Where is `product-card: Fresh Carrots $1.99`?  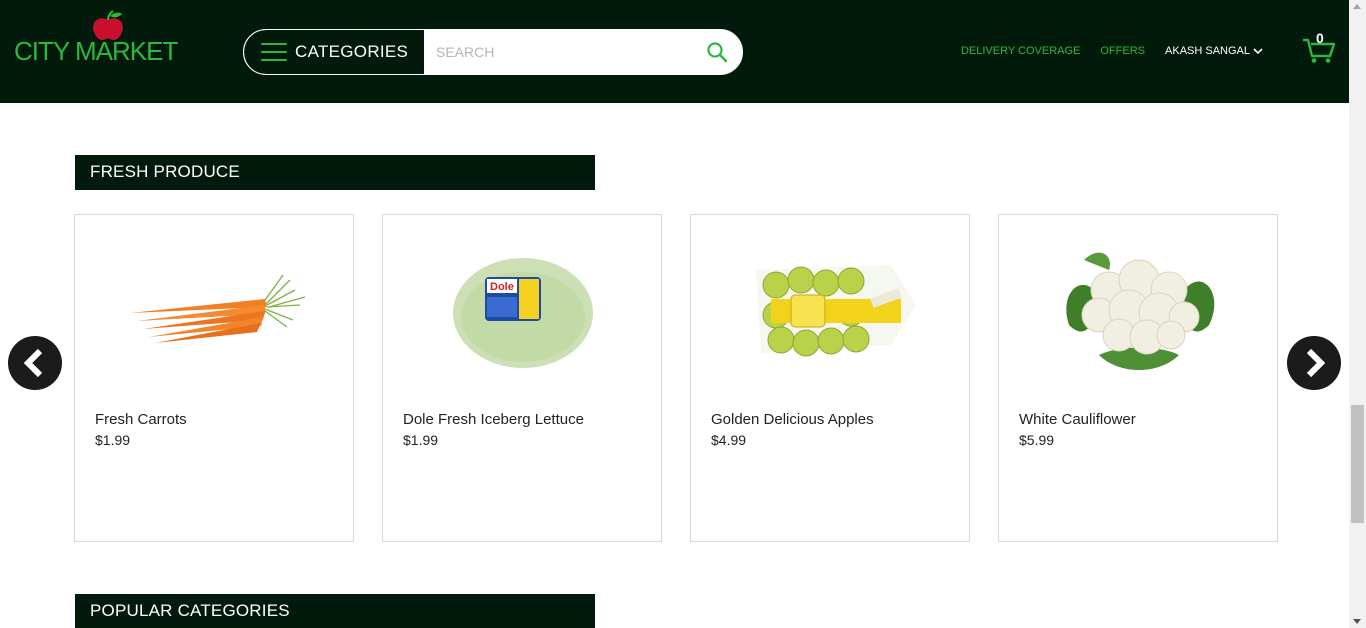 product-card: Fresh Carrots $1.99 is located at coordinates (214, 378).